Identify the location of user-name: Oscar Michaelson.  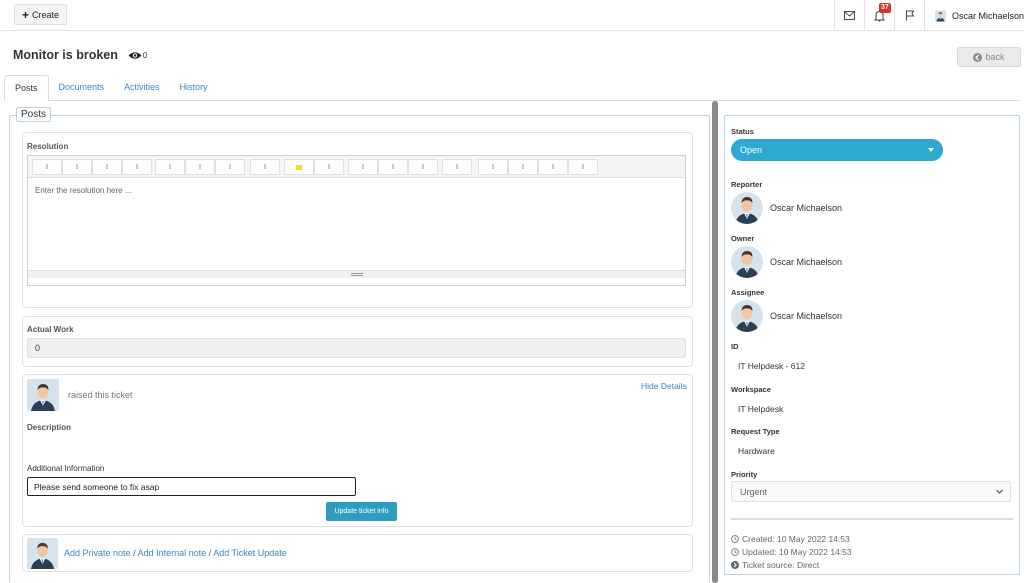
(987, 15).